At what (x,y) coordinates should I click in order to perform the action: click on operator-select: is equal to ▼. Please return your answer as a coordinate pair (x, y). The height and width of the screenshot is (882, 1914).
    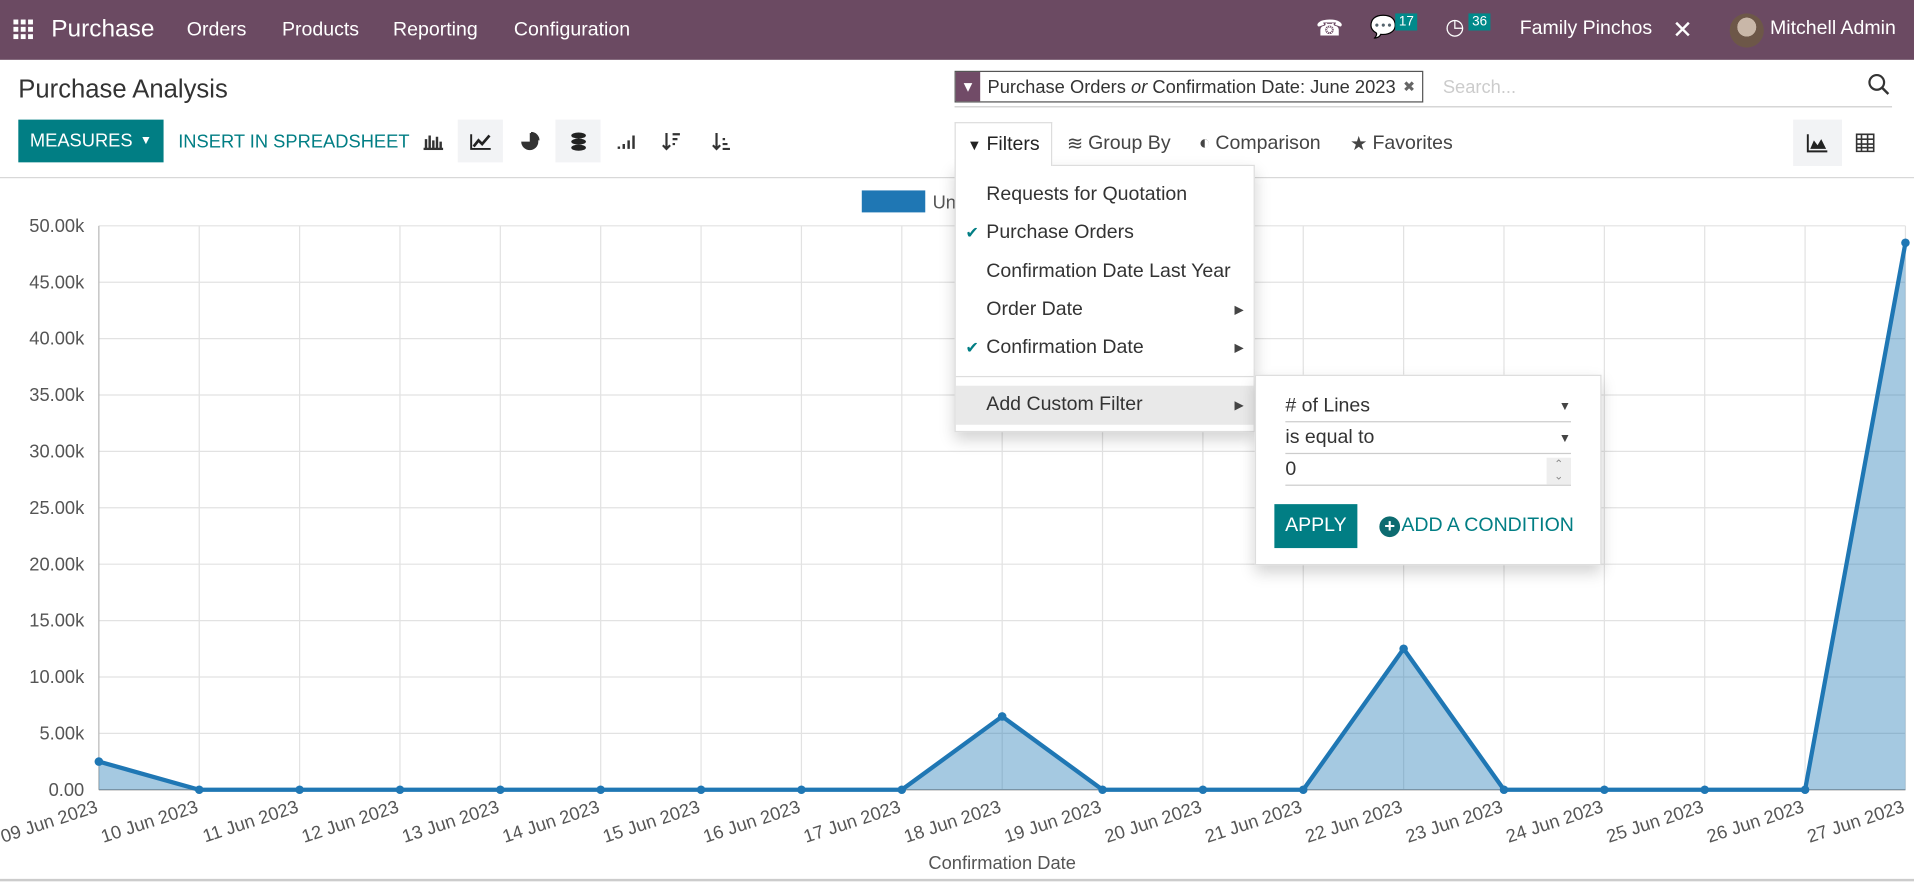
    Looking at the image, I should click on (1428, 439).